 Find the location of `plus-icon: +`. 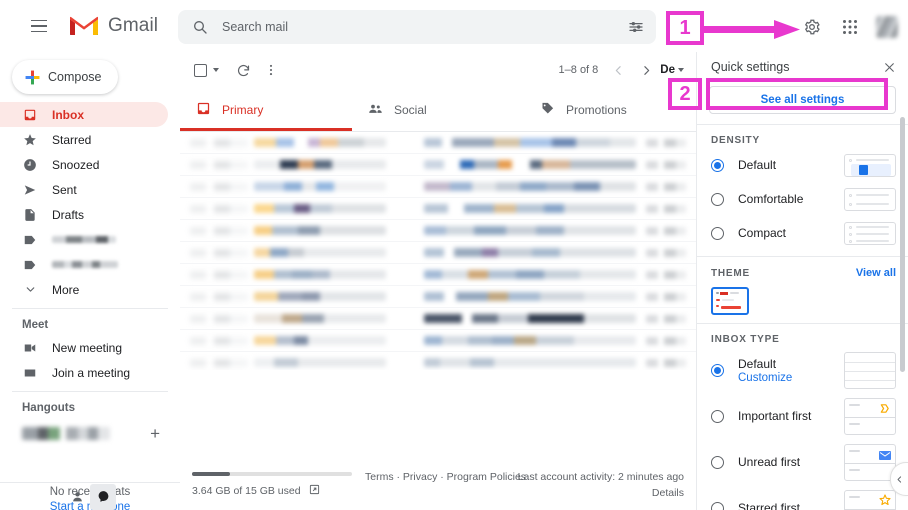

plus-icon: + is located at coordinates (155, 433).